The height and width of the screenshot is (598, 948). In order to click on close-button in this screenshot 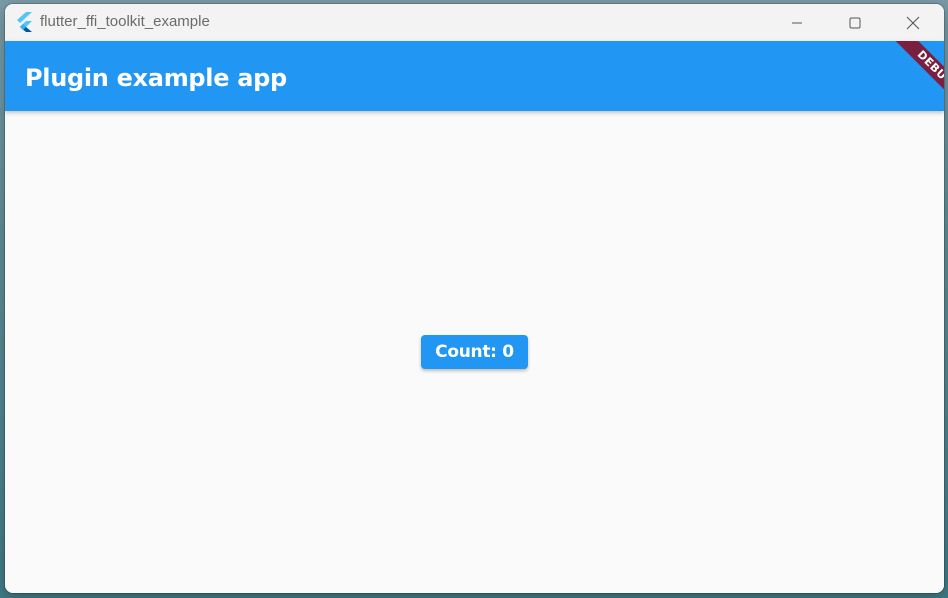, I will do `click(913, 22)`.